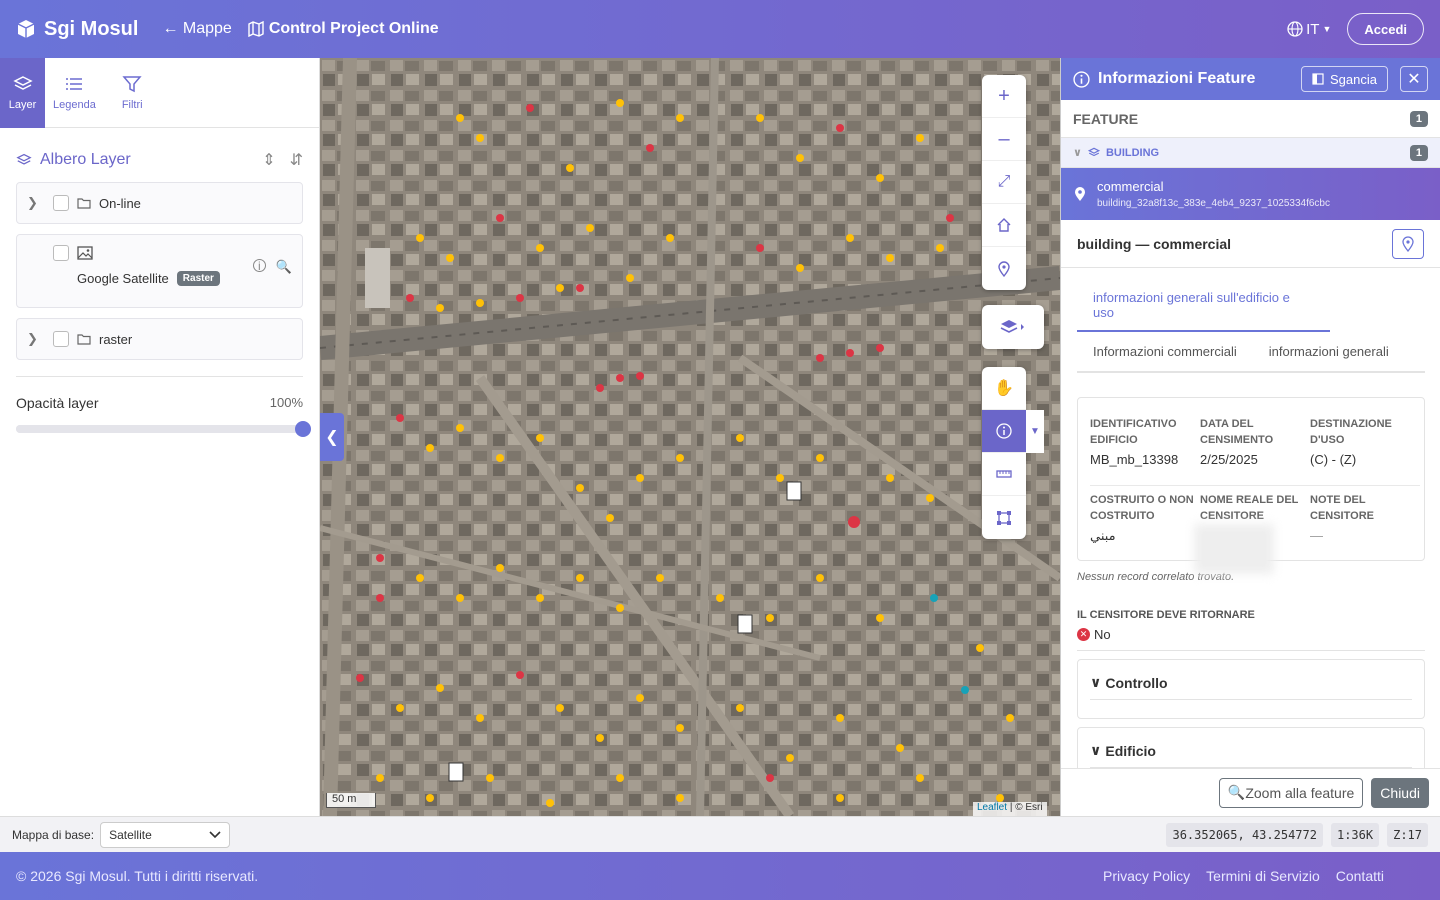  What do you see at coordinates (351, 800) in the screenshot?
I see `scale-bar: 50 m` at bounding box center [351, 800].